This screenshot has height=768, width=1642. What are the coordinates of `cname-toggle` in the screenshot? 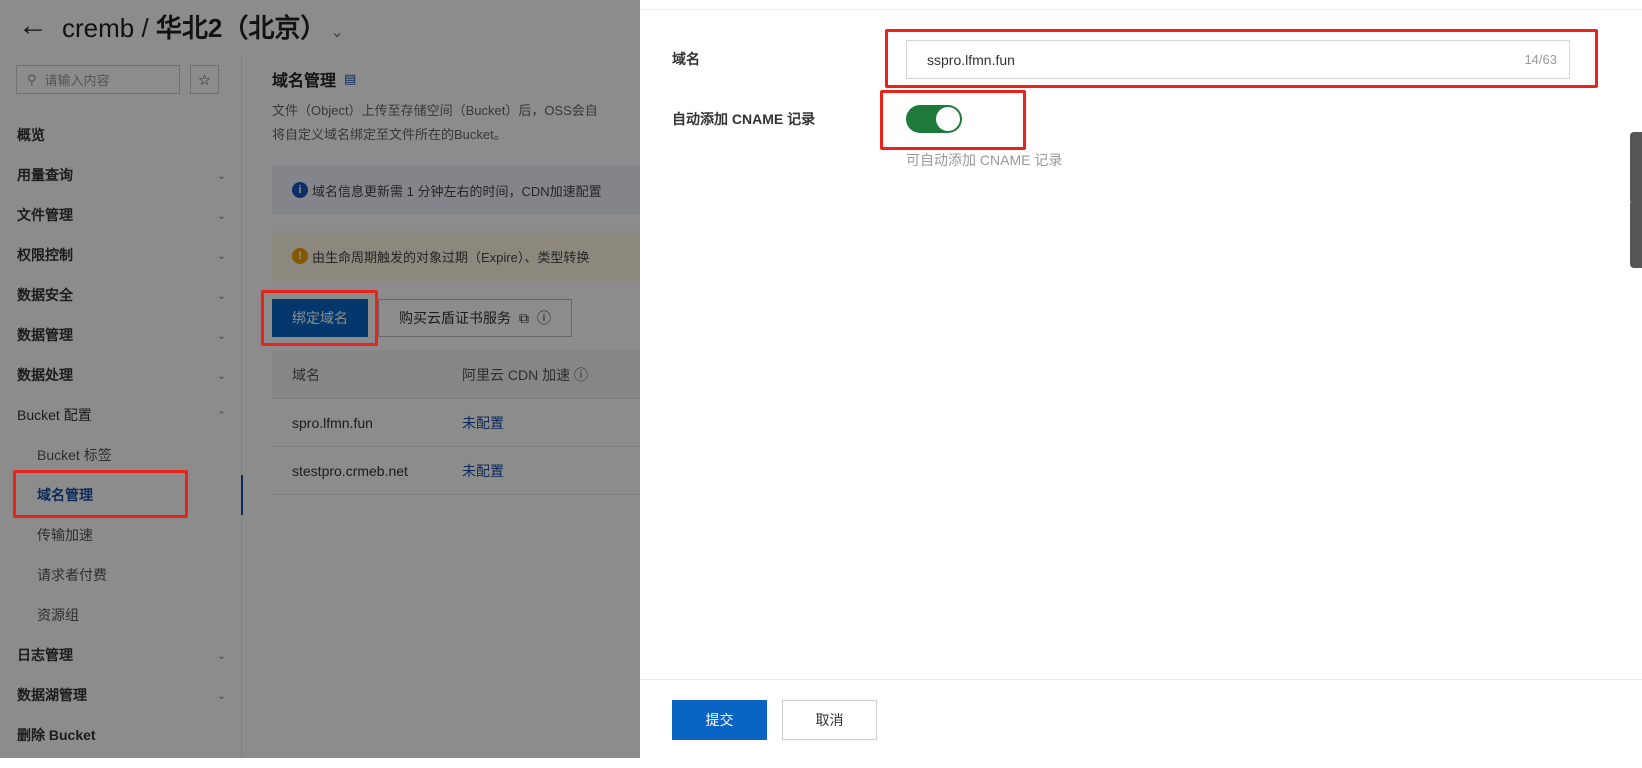 It's located at (934, 119).